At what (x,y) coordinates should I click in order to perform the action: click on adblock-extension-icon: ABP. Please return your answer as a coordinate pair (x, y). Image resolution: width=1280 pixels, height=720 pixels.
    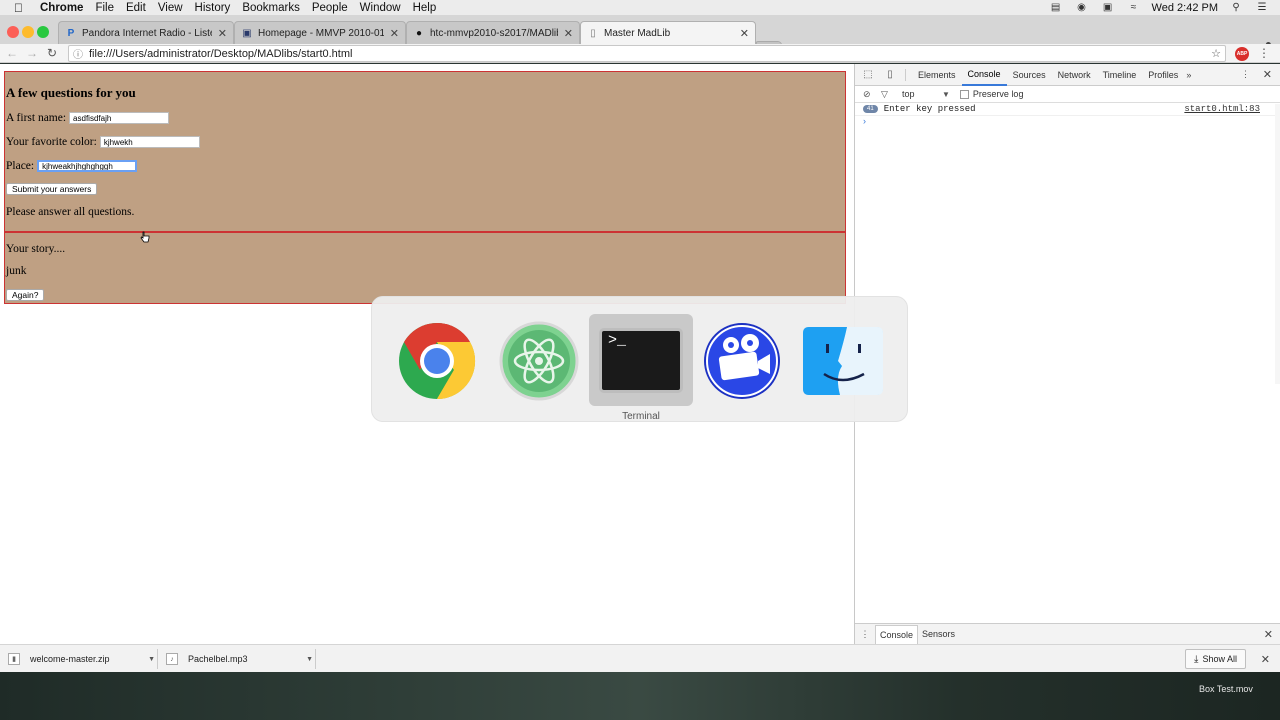
    Looking at the image, I should click on (1242, 54).